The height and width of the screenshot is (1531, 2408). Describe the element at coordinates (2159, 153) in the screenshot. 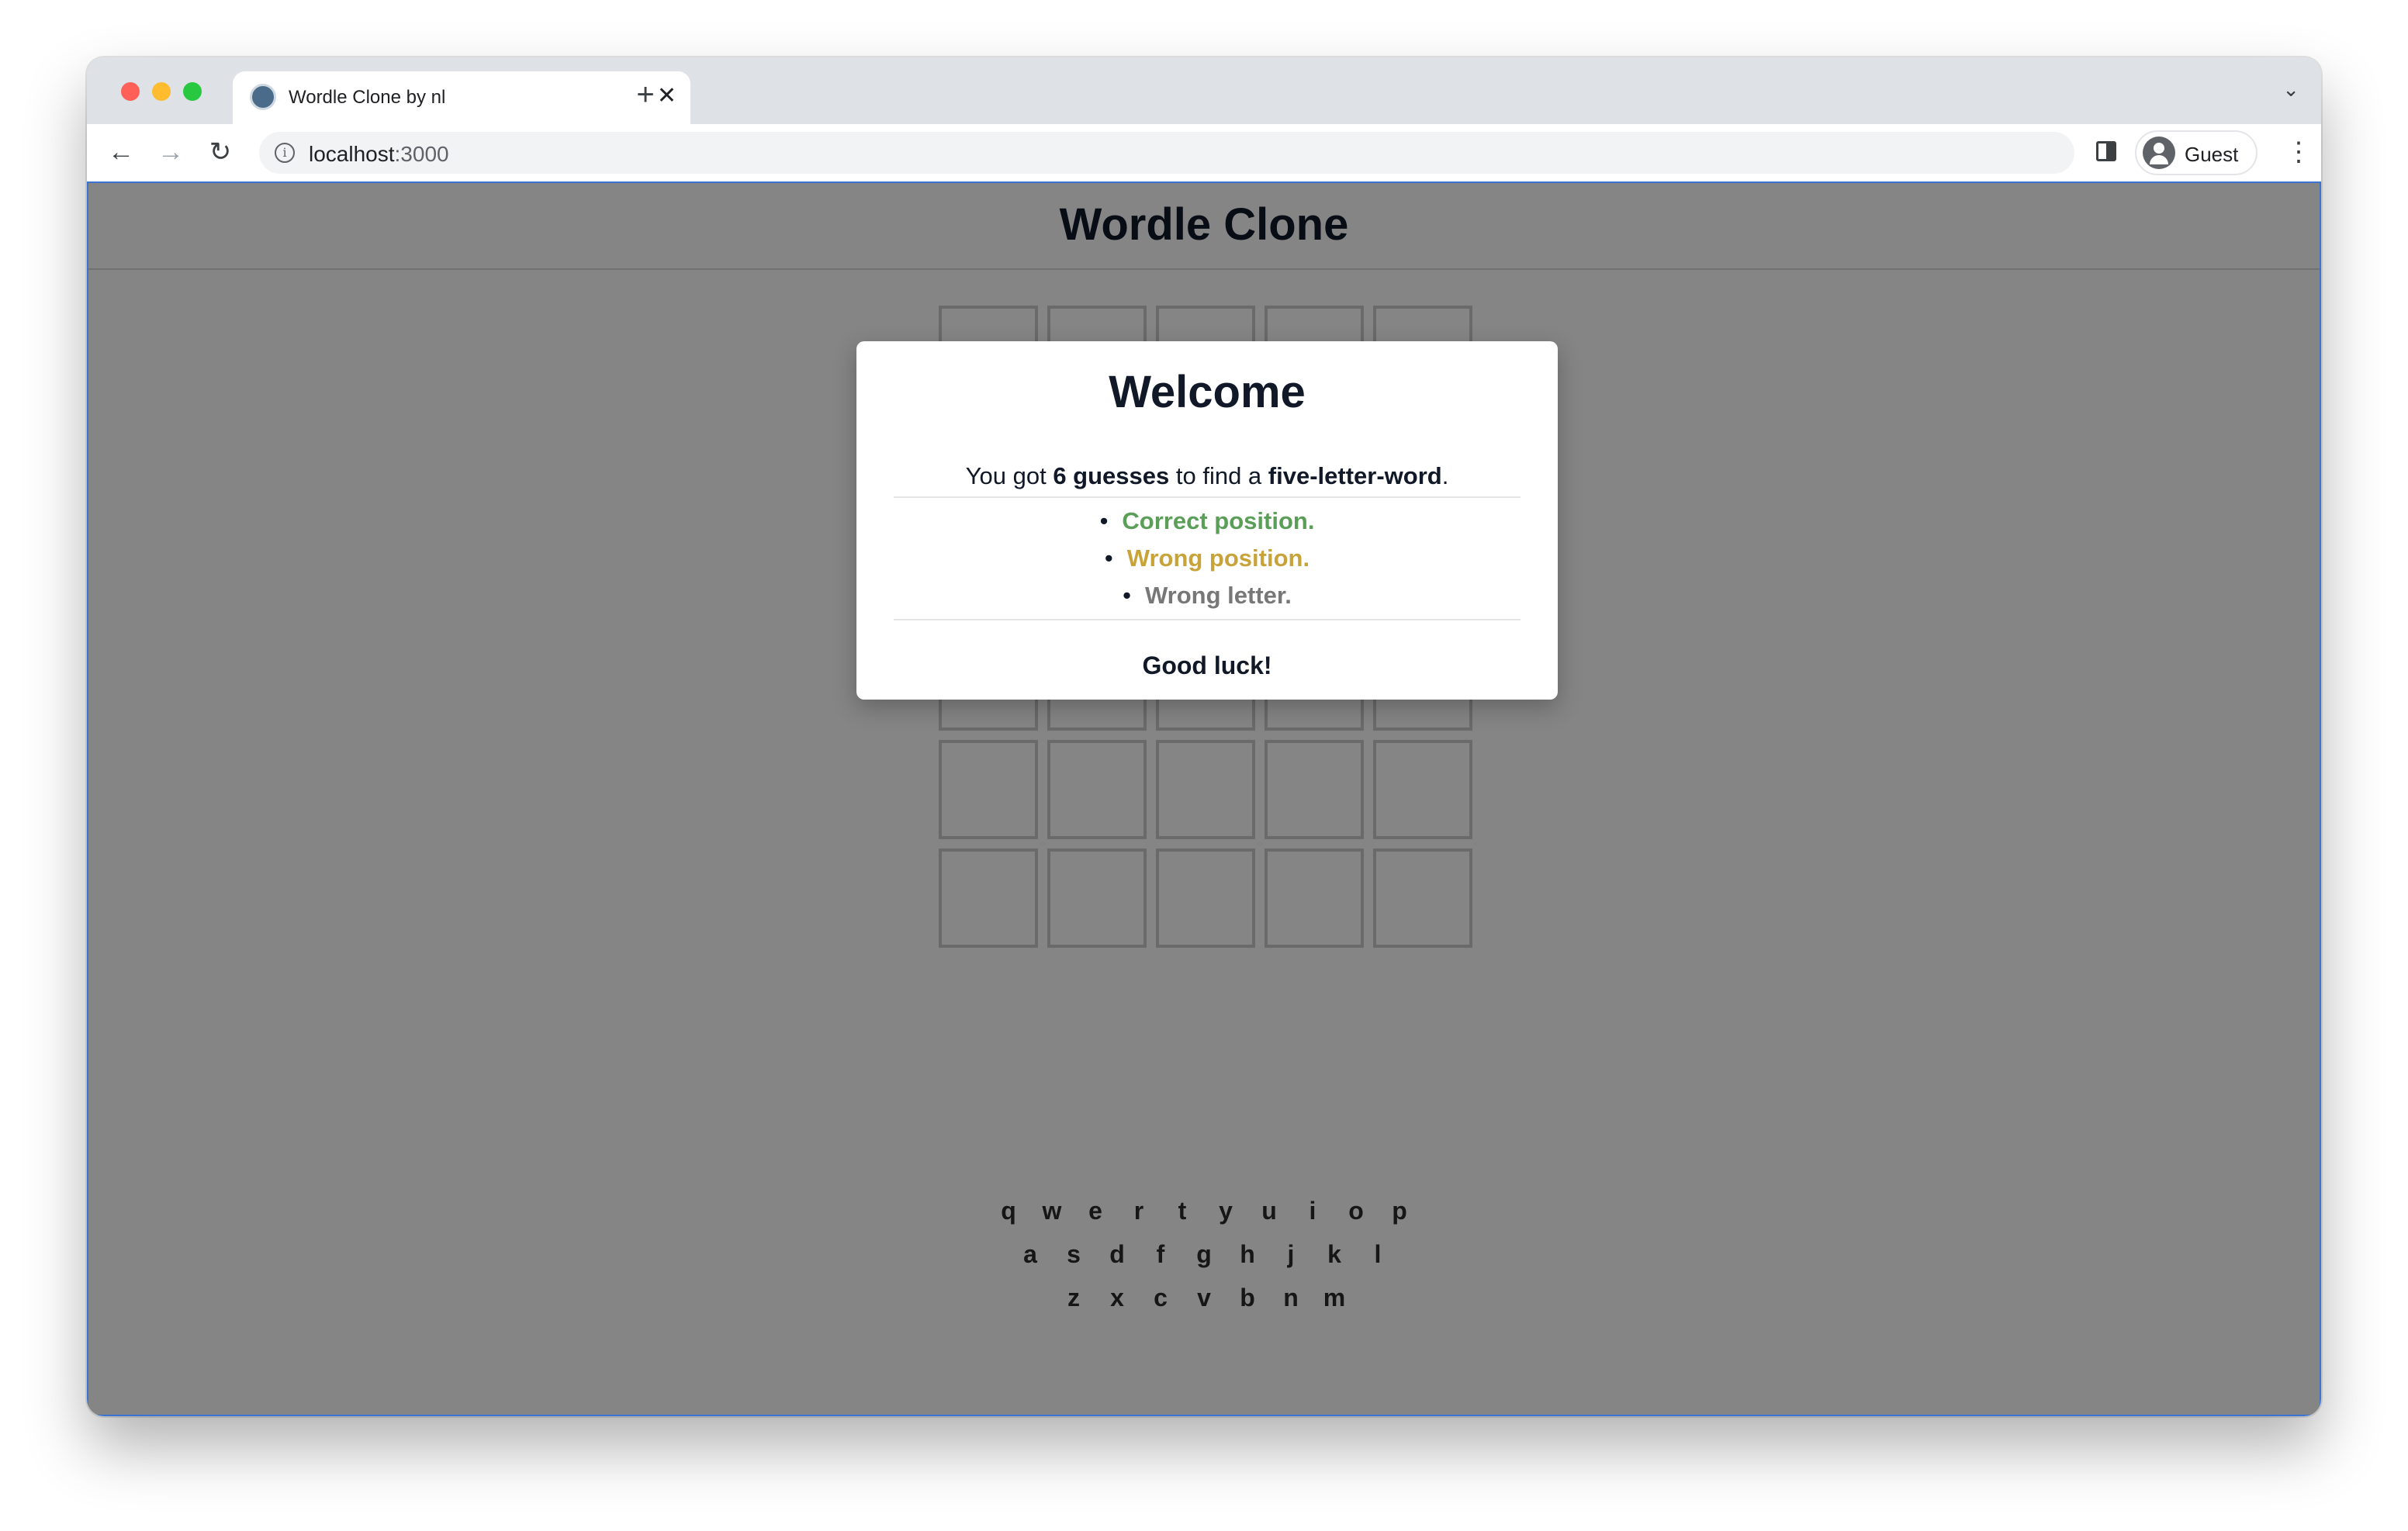

I see `avatar-icon` at that location.